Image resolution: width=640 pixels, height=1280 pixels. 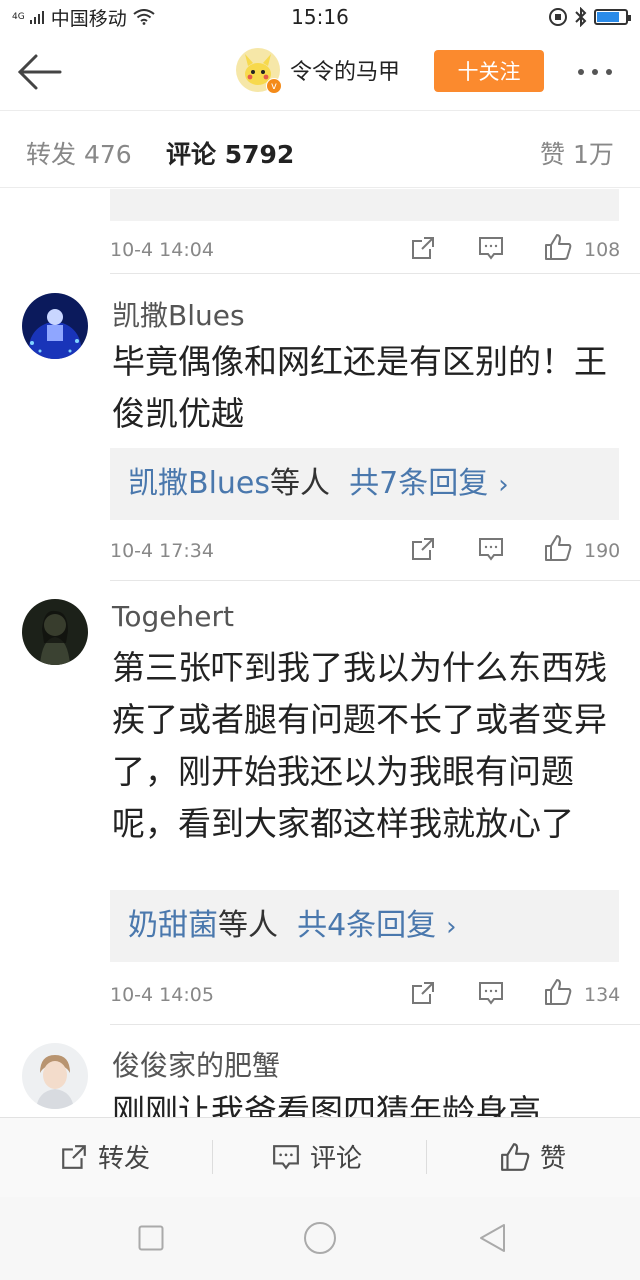 What do you see at coordinates (320, 149) in the screenshot?
I see `detail-tabs: 转发 476 评论 5792 赞 1万` at bounding box center [320, 149].